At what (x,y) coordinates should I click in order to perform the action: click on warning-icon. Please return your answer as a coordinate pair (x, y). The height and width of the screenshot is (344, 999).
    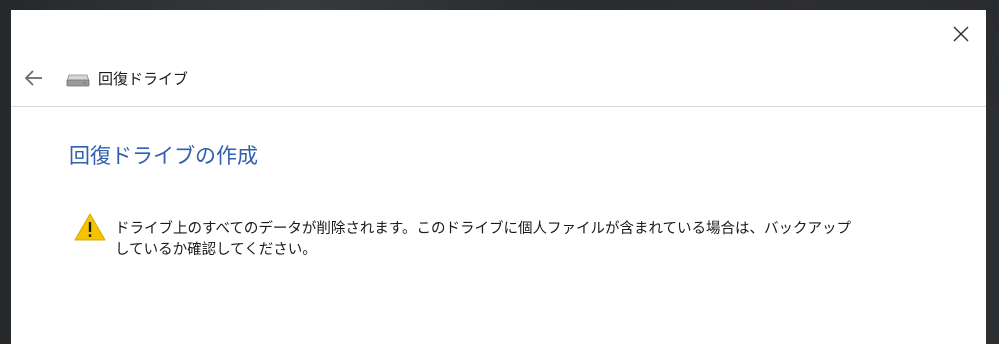
    Looking at the image, I should click on (90, 227).